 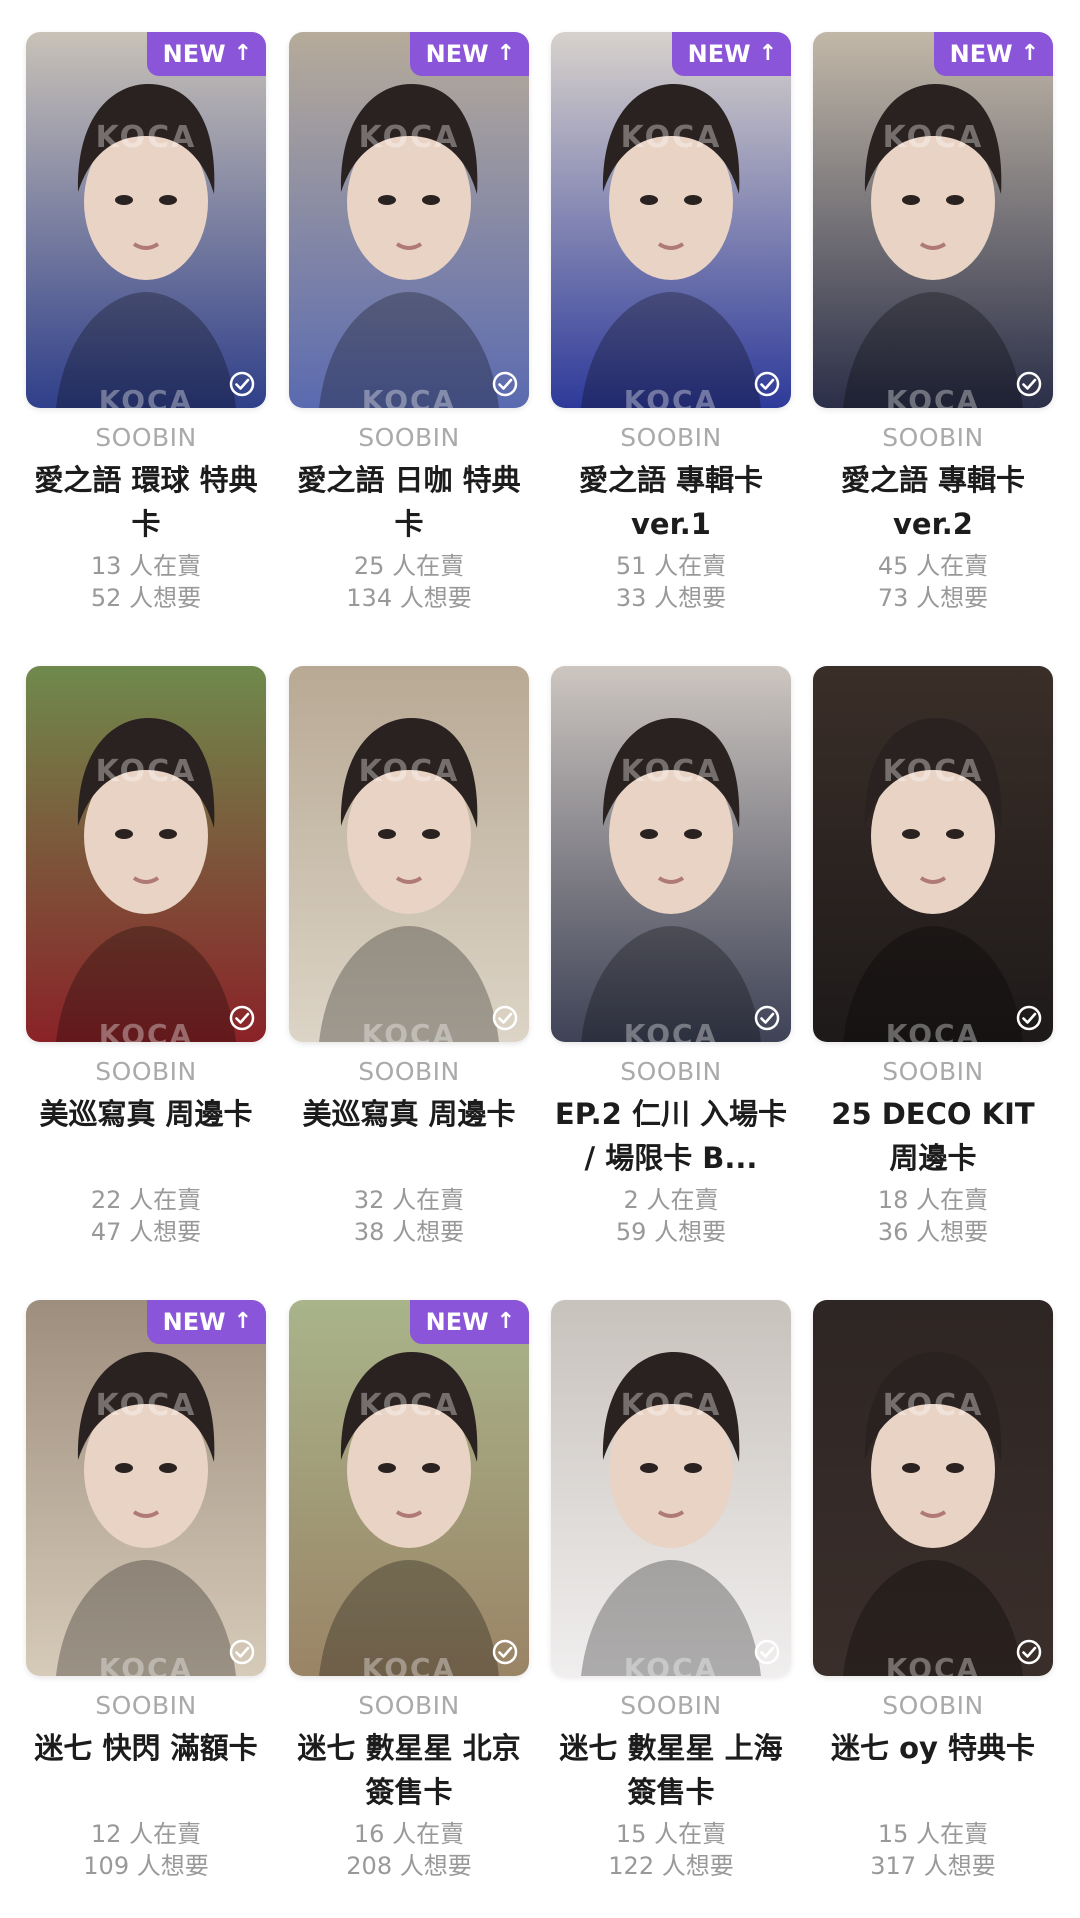 I want to click on card-title: 25 DECO KIT 周邊卡, so click(x=933, y=1136).